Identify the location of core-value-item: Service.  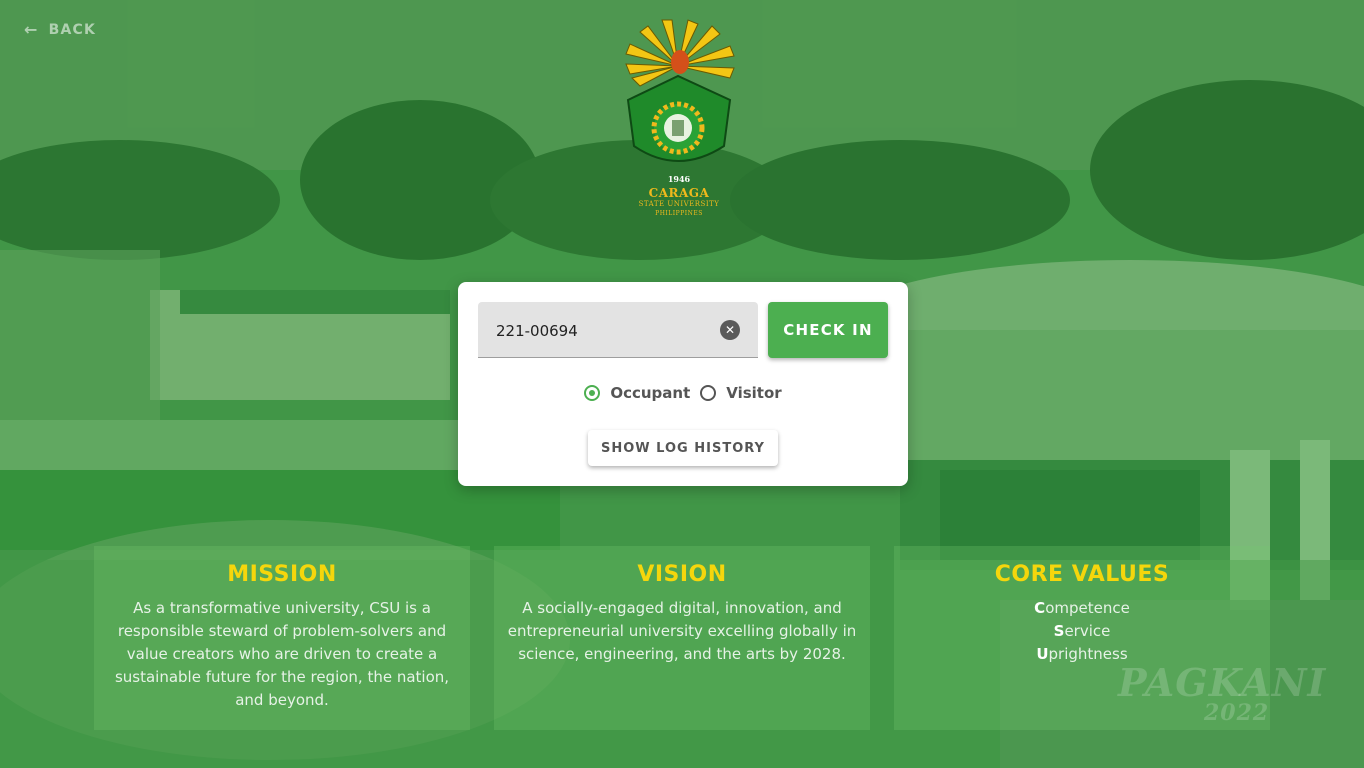
(1082, 631).